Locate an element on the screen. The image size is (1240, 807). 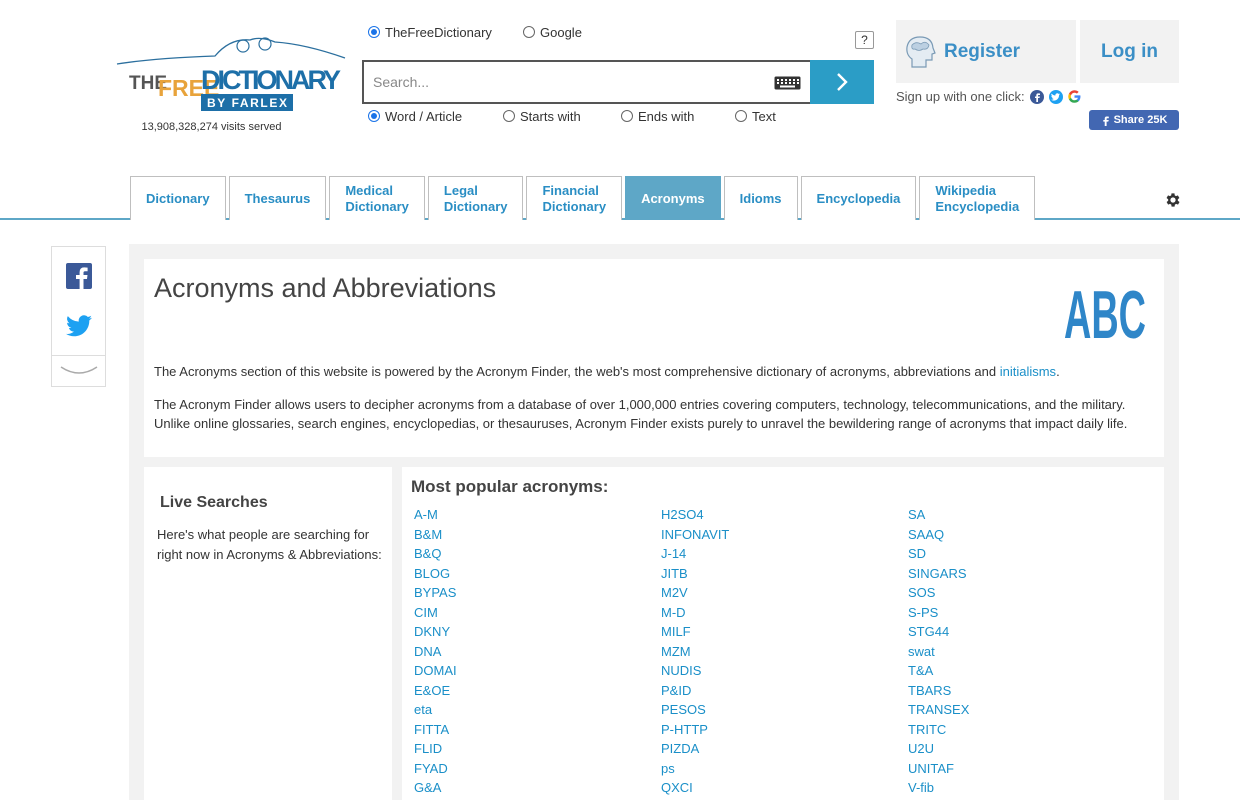
acronym-link: H2SO4 is located at coordinates (695, 515).